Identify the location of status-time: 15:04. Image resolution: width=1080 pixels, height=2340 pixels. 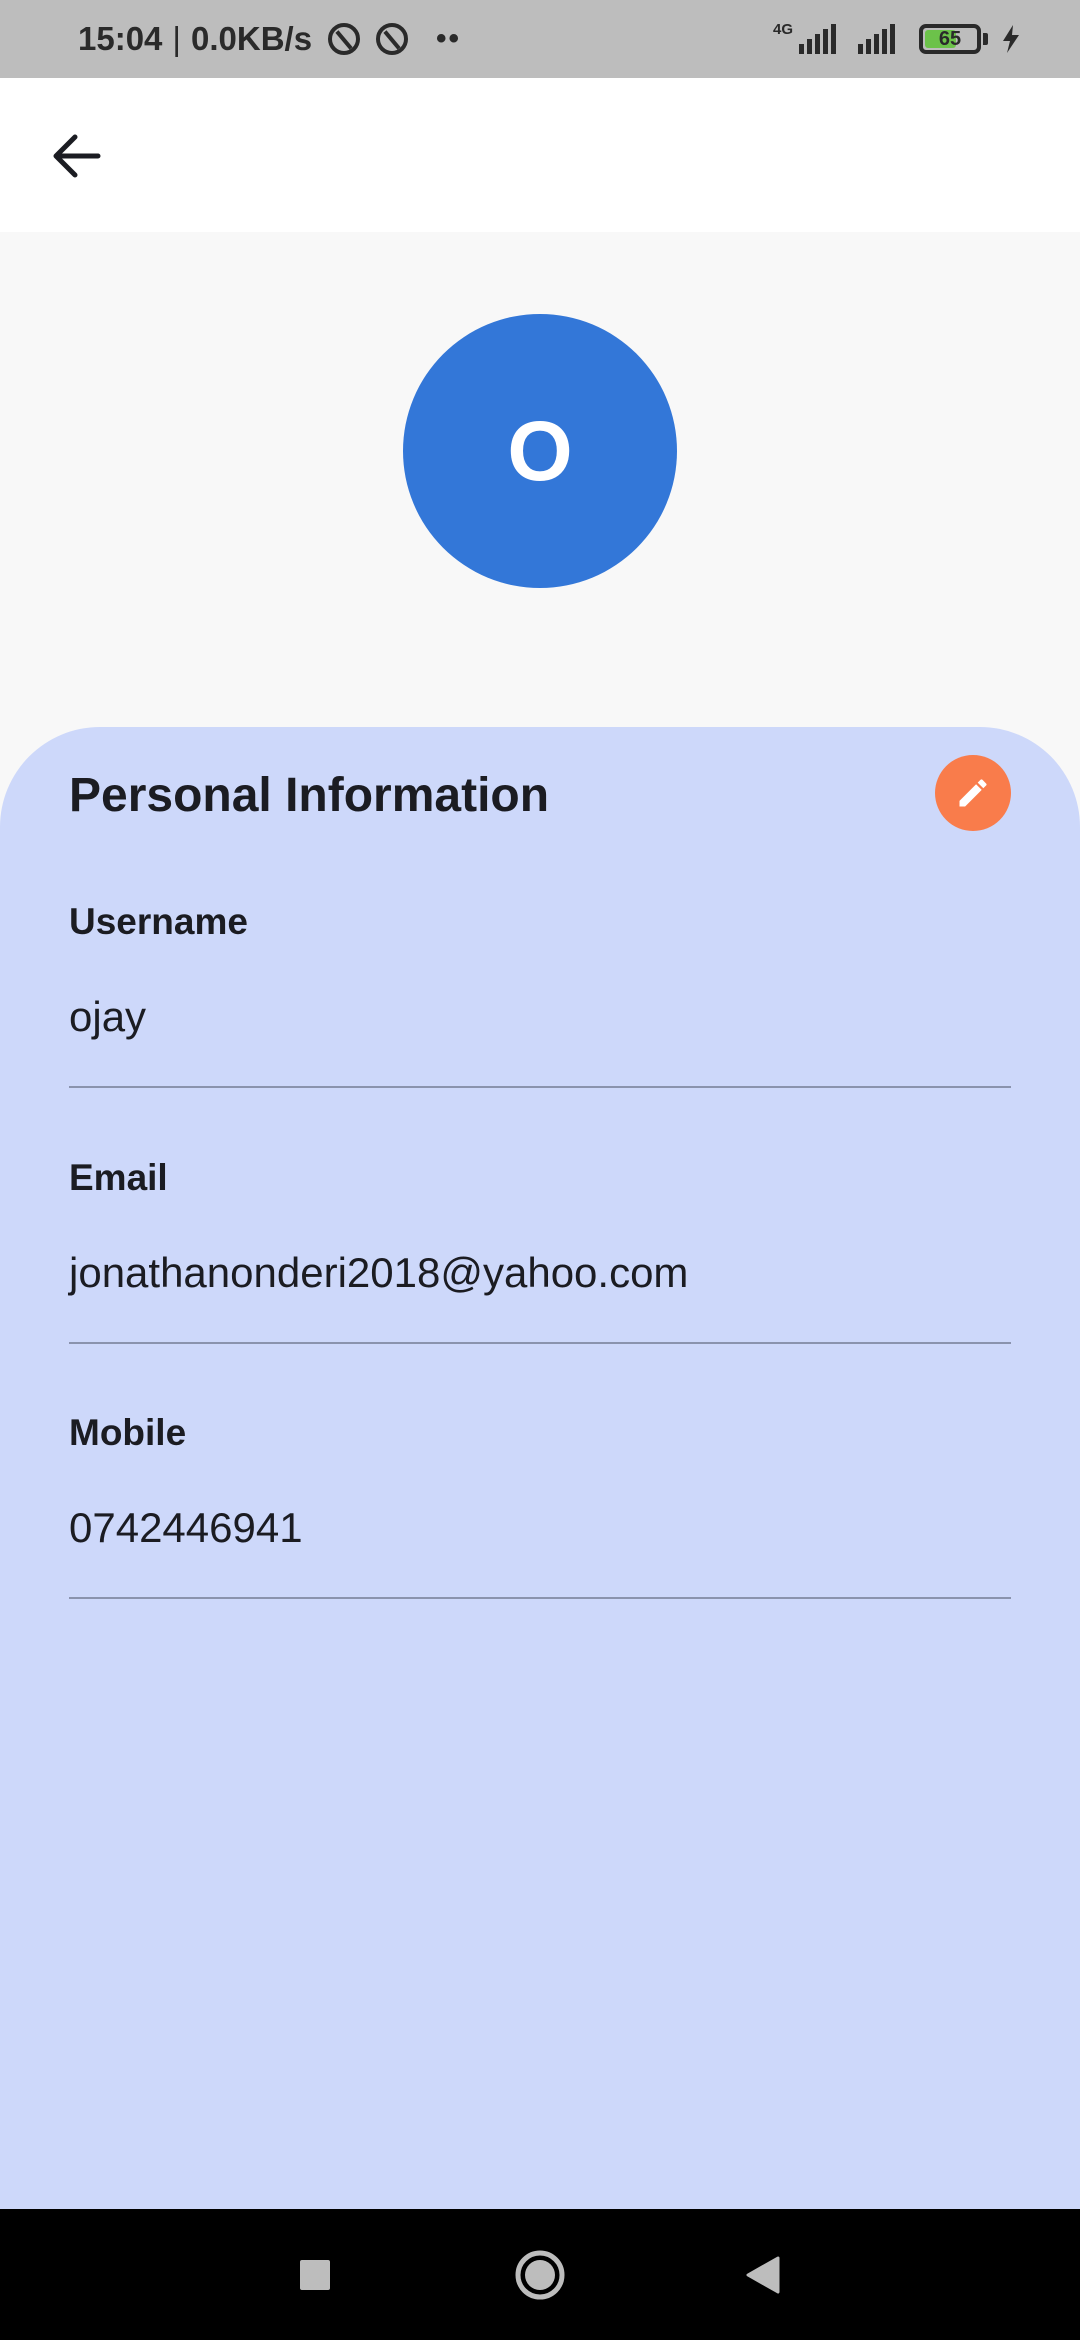
(120, 38).